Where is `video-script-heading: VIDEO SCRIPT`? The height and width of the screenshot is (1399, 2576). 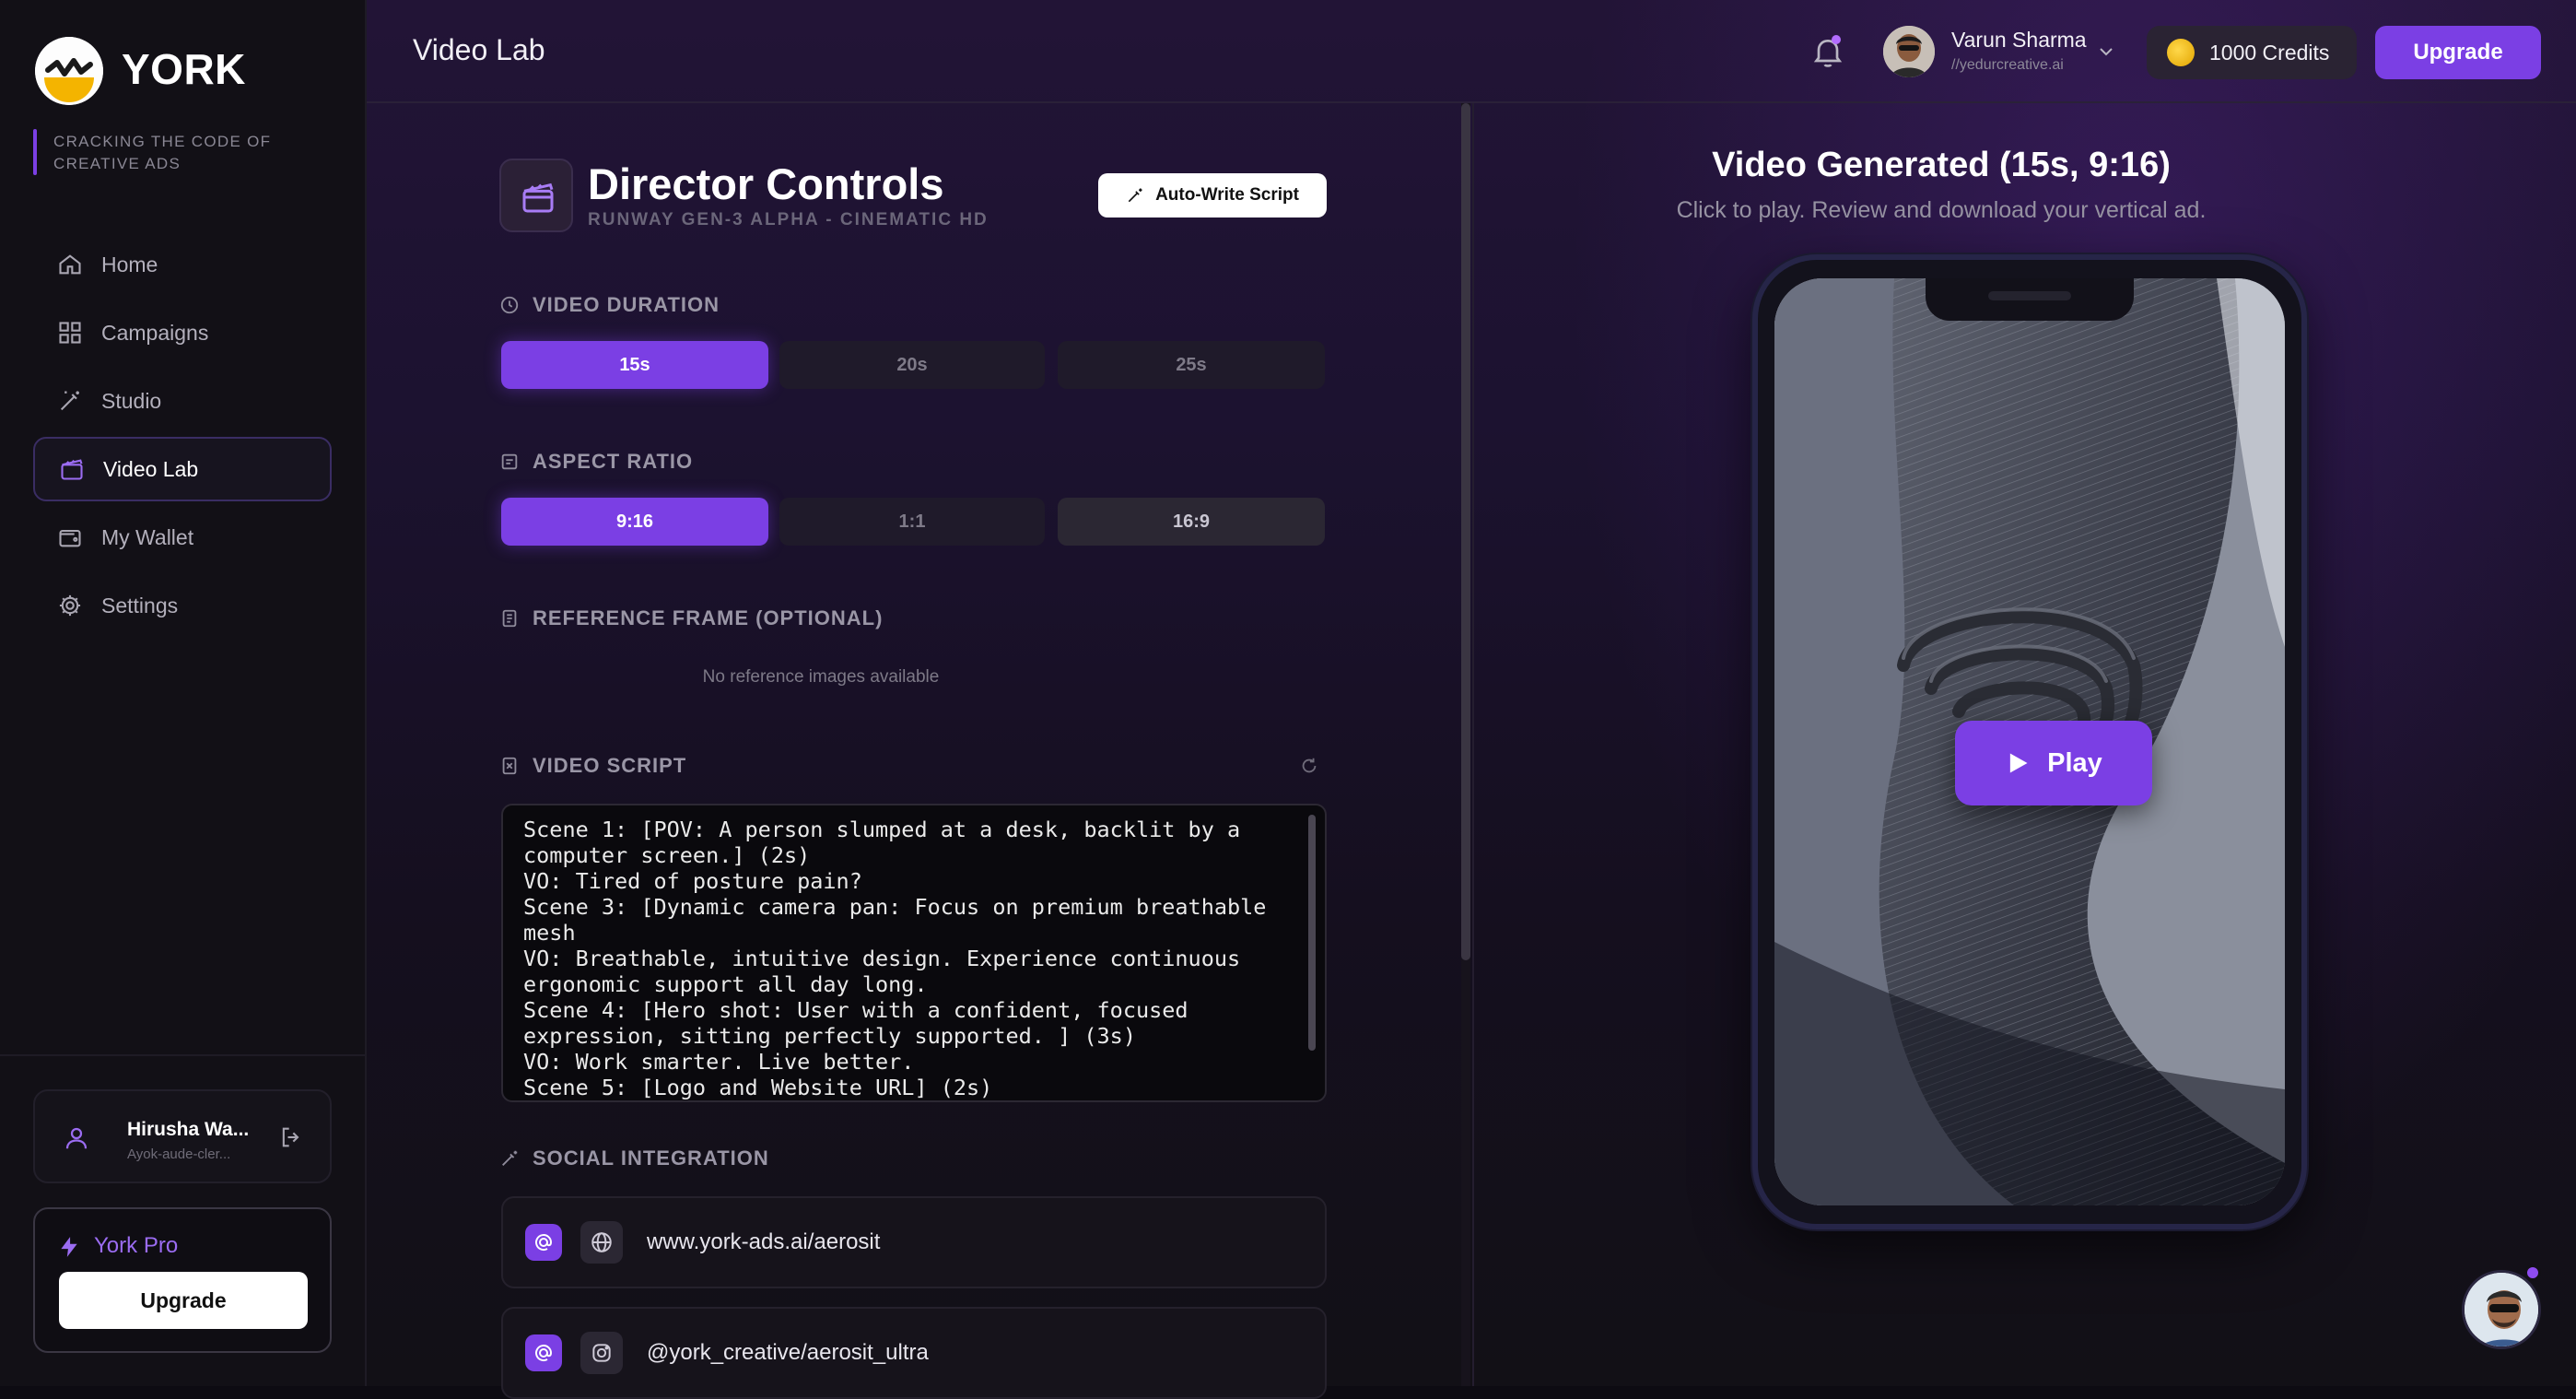 video-script-heading: VIDEO SCRIPT is located at coordinates (592, 766).